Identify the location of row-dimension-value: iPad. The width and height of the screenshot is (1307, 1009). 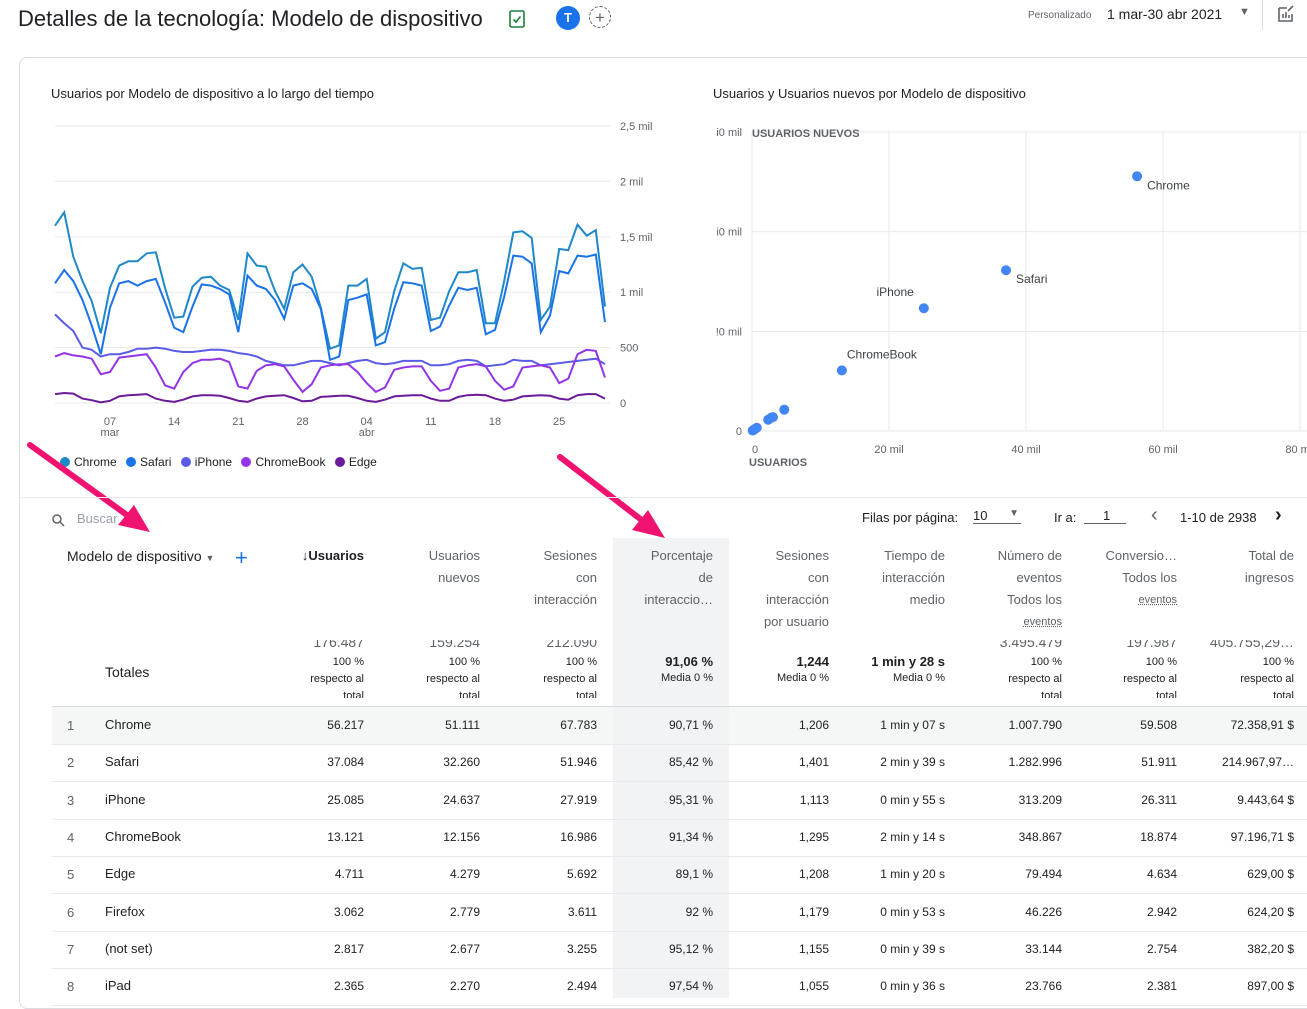
(118, 985).